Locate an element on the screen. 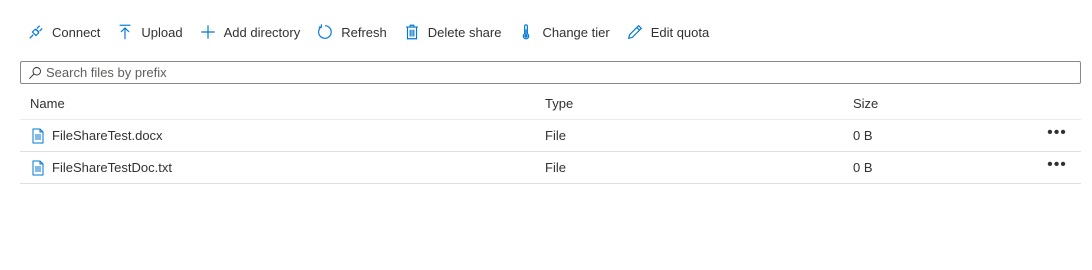 The image size is (1092, 270). change-tier-button: Change tier is located at coordinates (562, 32).